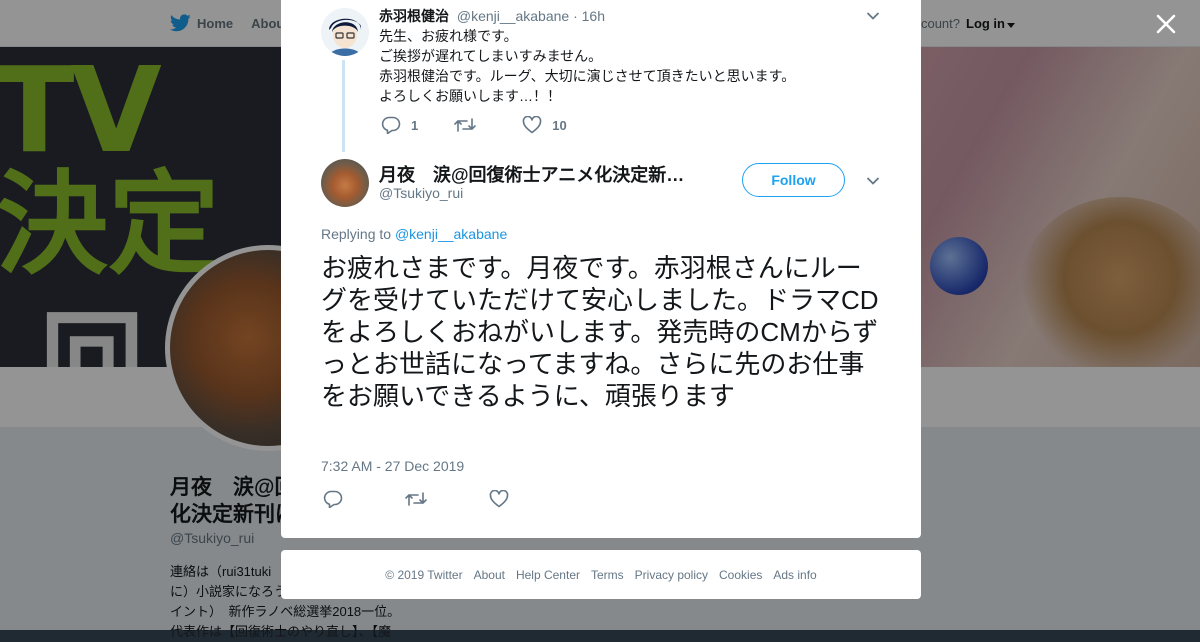  I want to click on tweet1-actions: 1 10, so click(492, 125).